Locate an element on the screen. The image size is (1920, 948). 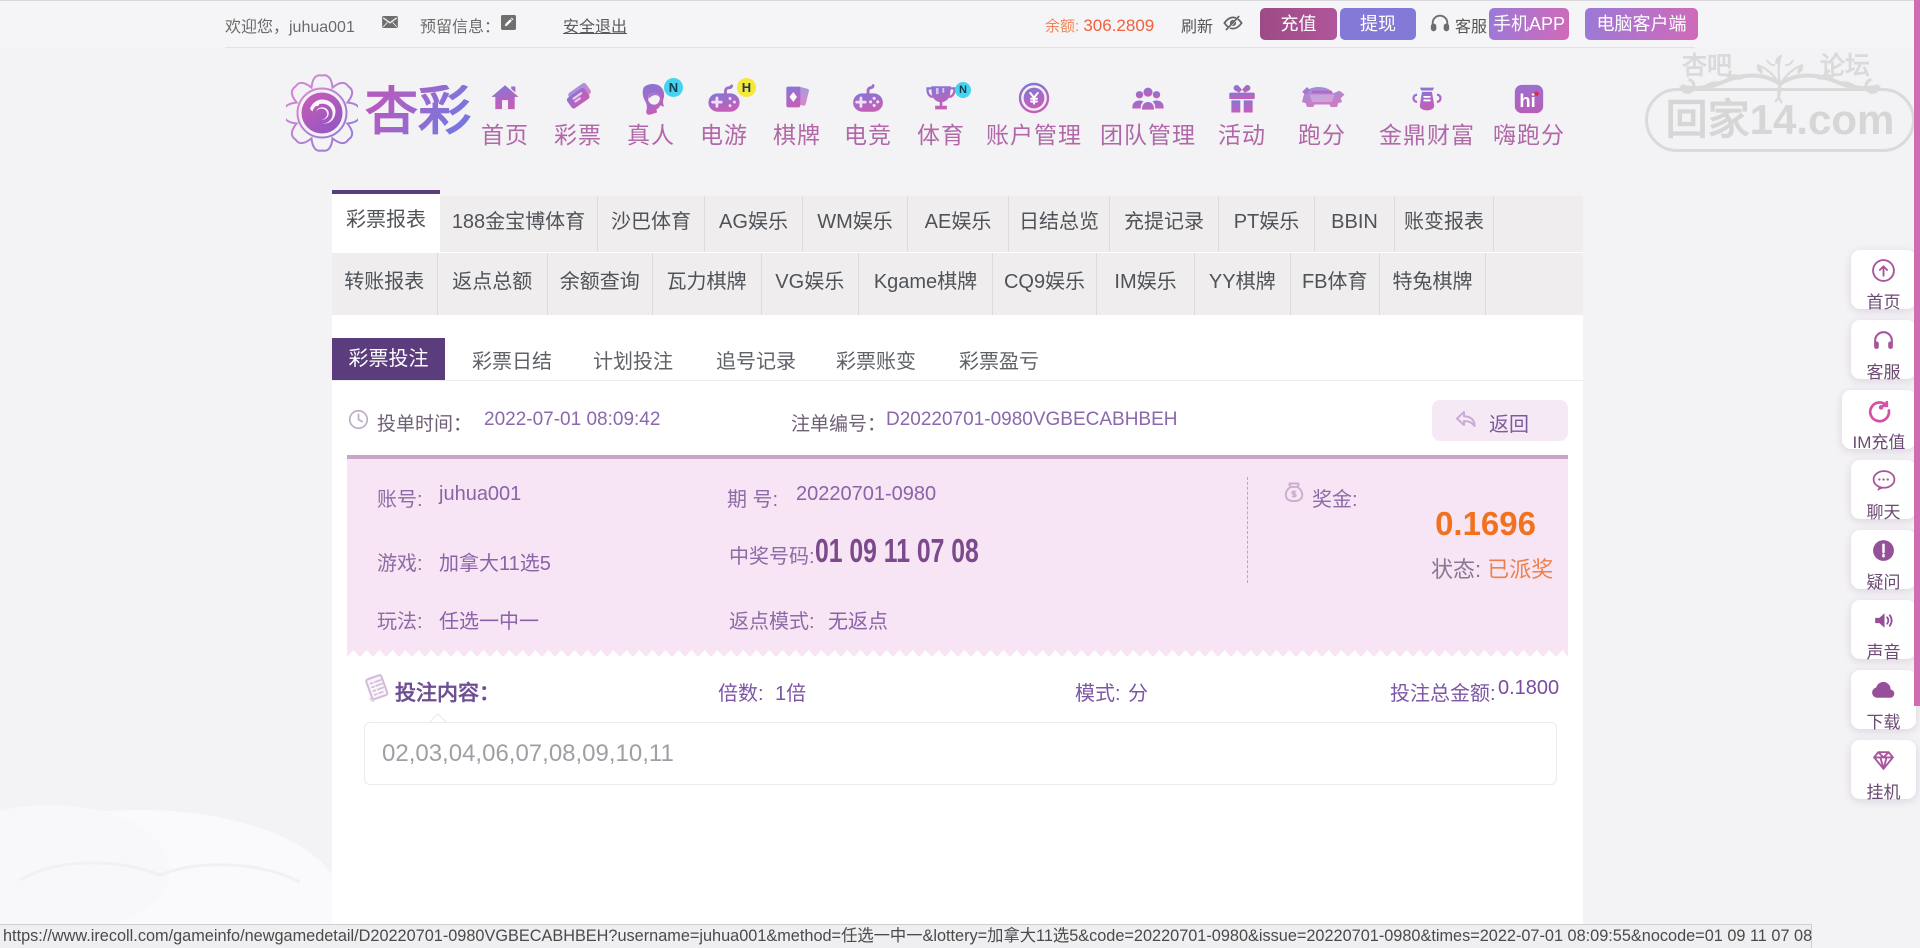
svg-text: hi is located at coordinates (1527, 100).